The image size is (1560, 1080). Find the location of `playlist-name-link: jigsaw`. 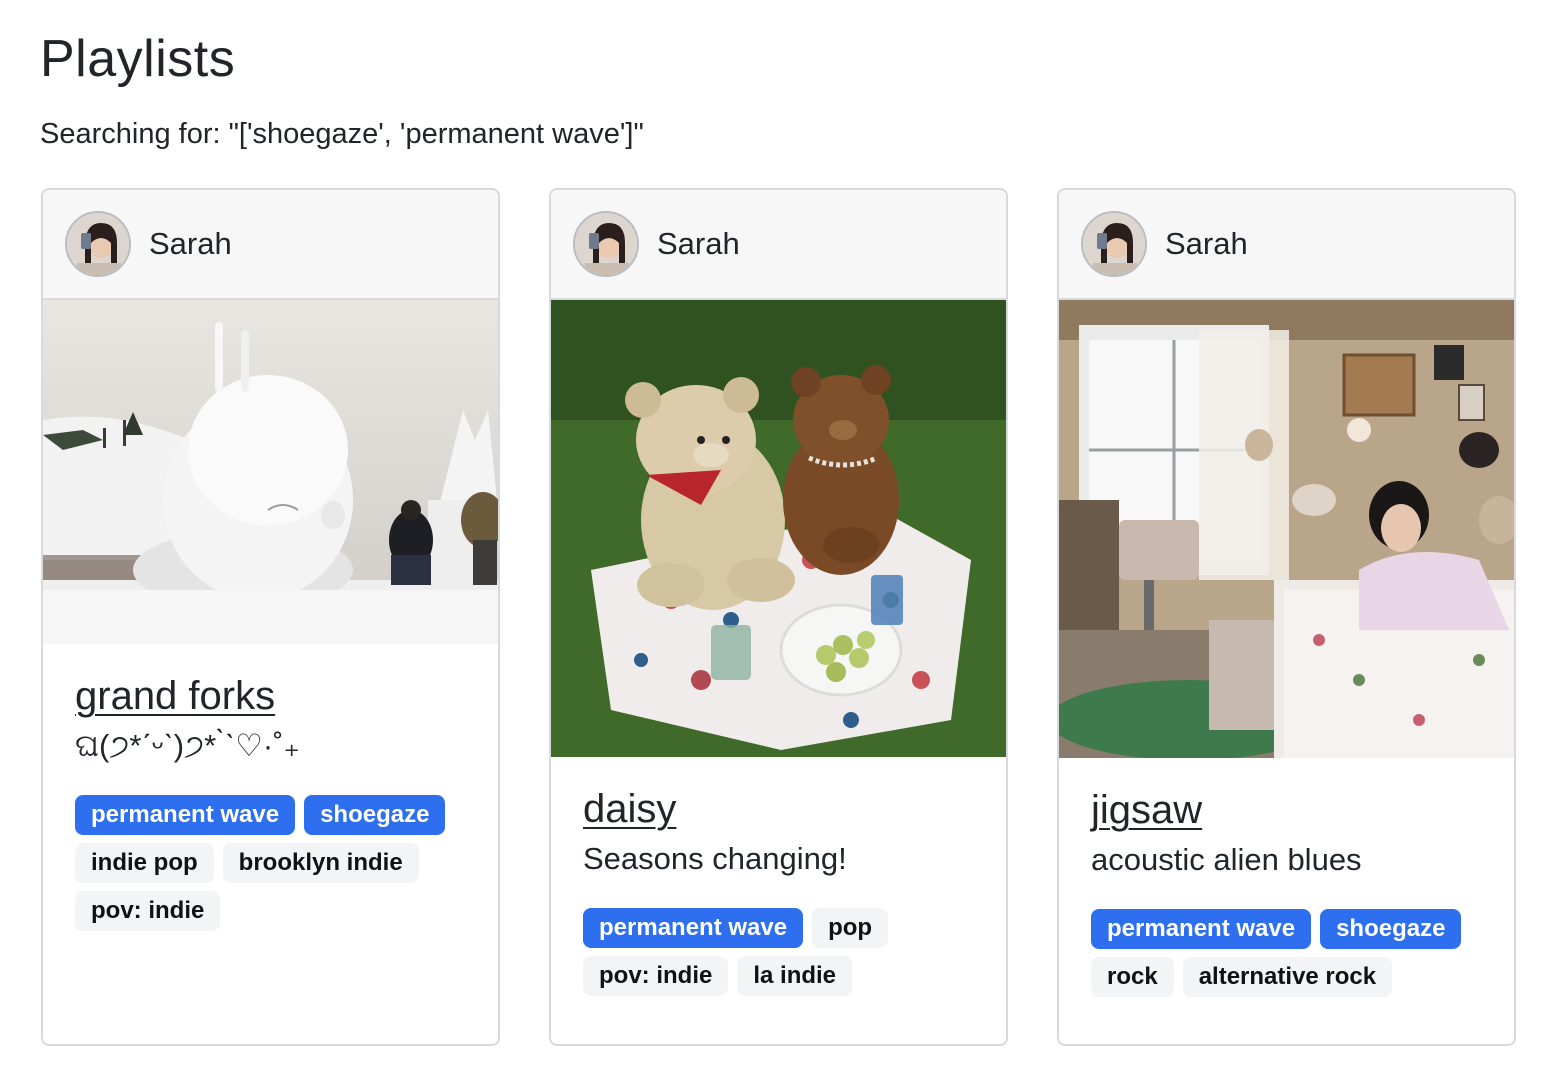

playlist-name-link: jigsaw is located at coordinates (1146, 810).